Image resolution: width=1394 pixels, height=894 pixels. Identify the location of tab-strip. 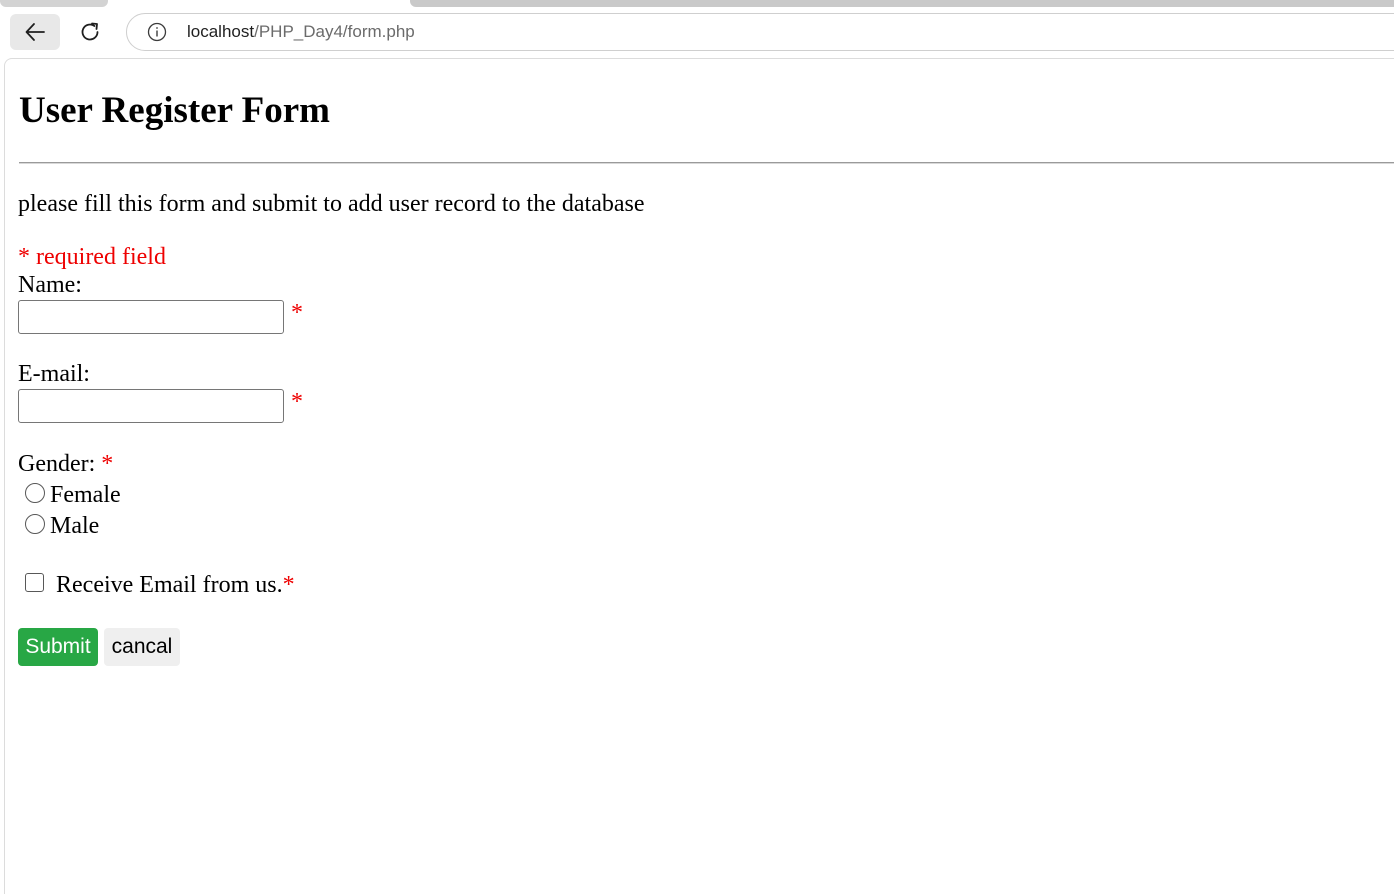
(697, 4).